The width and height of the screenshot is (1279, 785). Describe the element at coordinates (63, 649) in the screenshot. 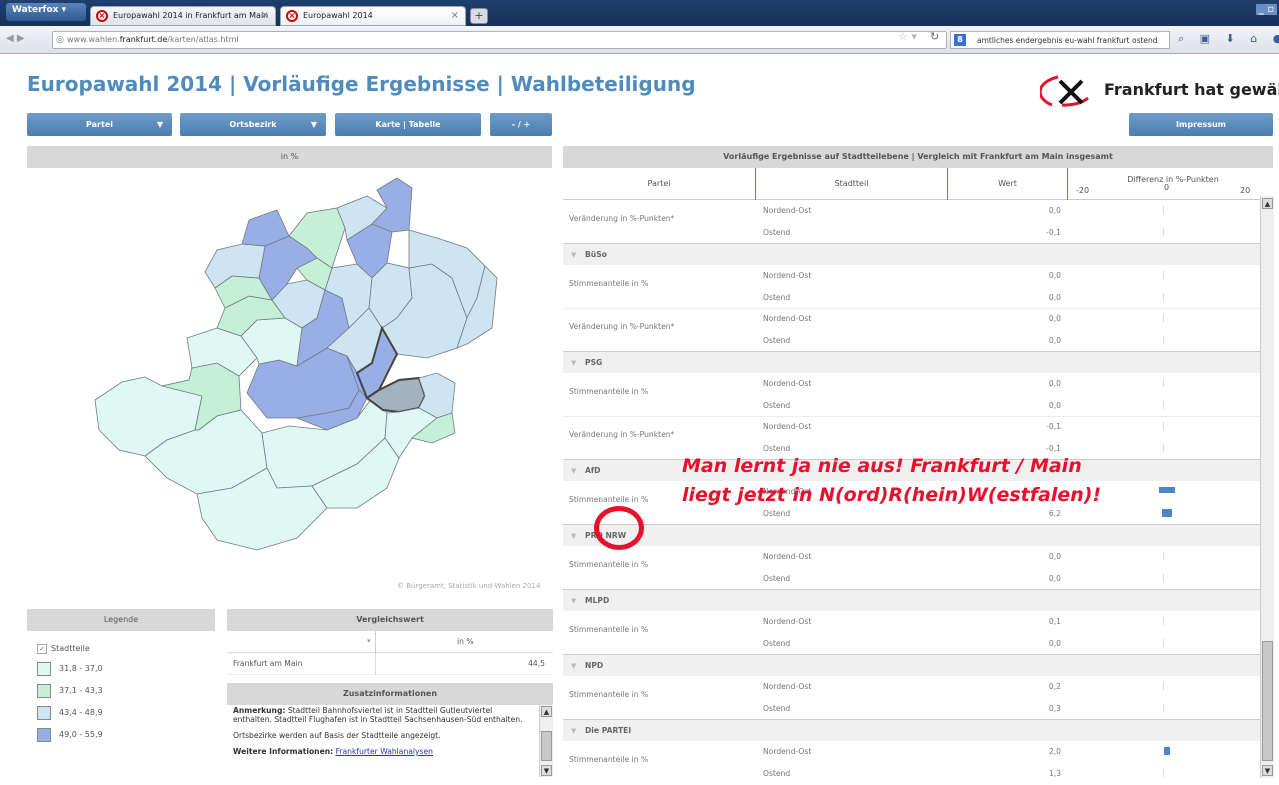

I see `stadtteile-checkbox: ✓ Stadtteile` at that location.